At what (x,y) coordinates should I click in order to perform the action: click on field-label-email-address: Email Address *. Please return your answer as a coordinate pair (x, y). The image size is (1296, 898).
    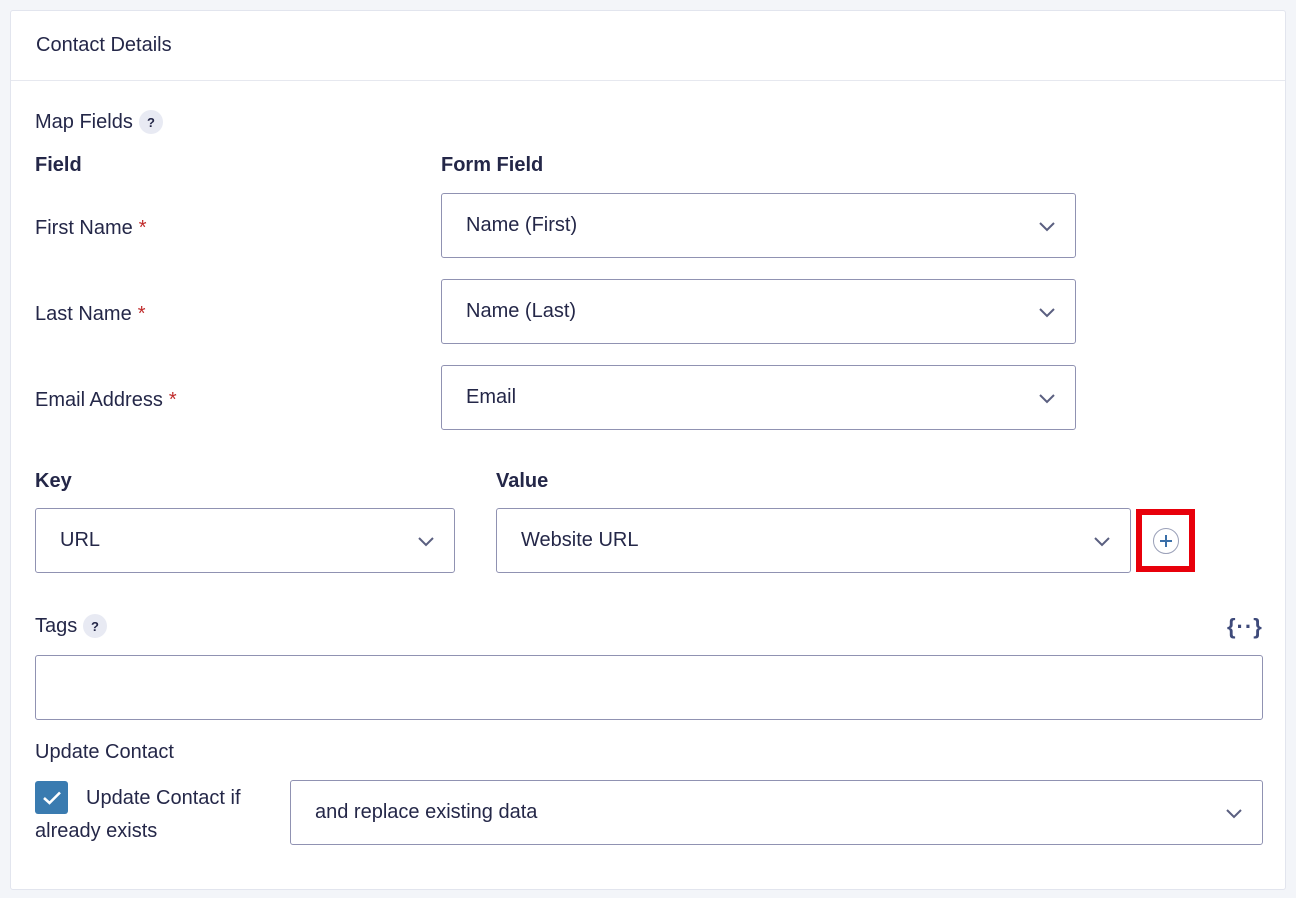
    Looking at the image, I should click on (106, 400).